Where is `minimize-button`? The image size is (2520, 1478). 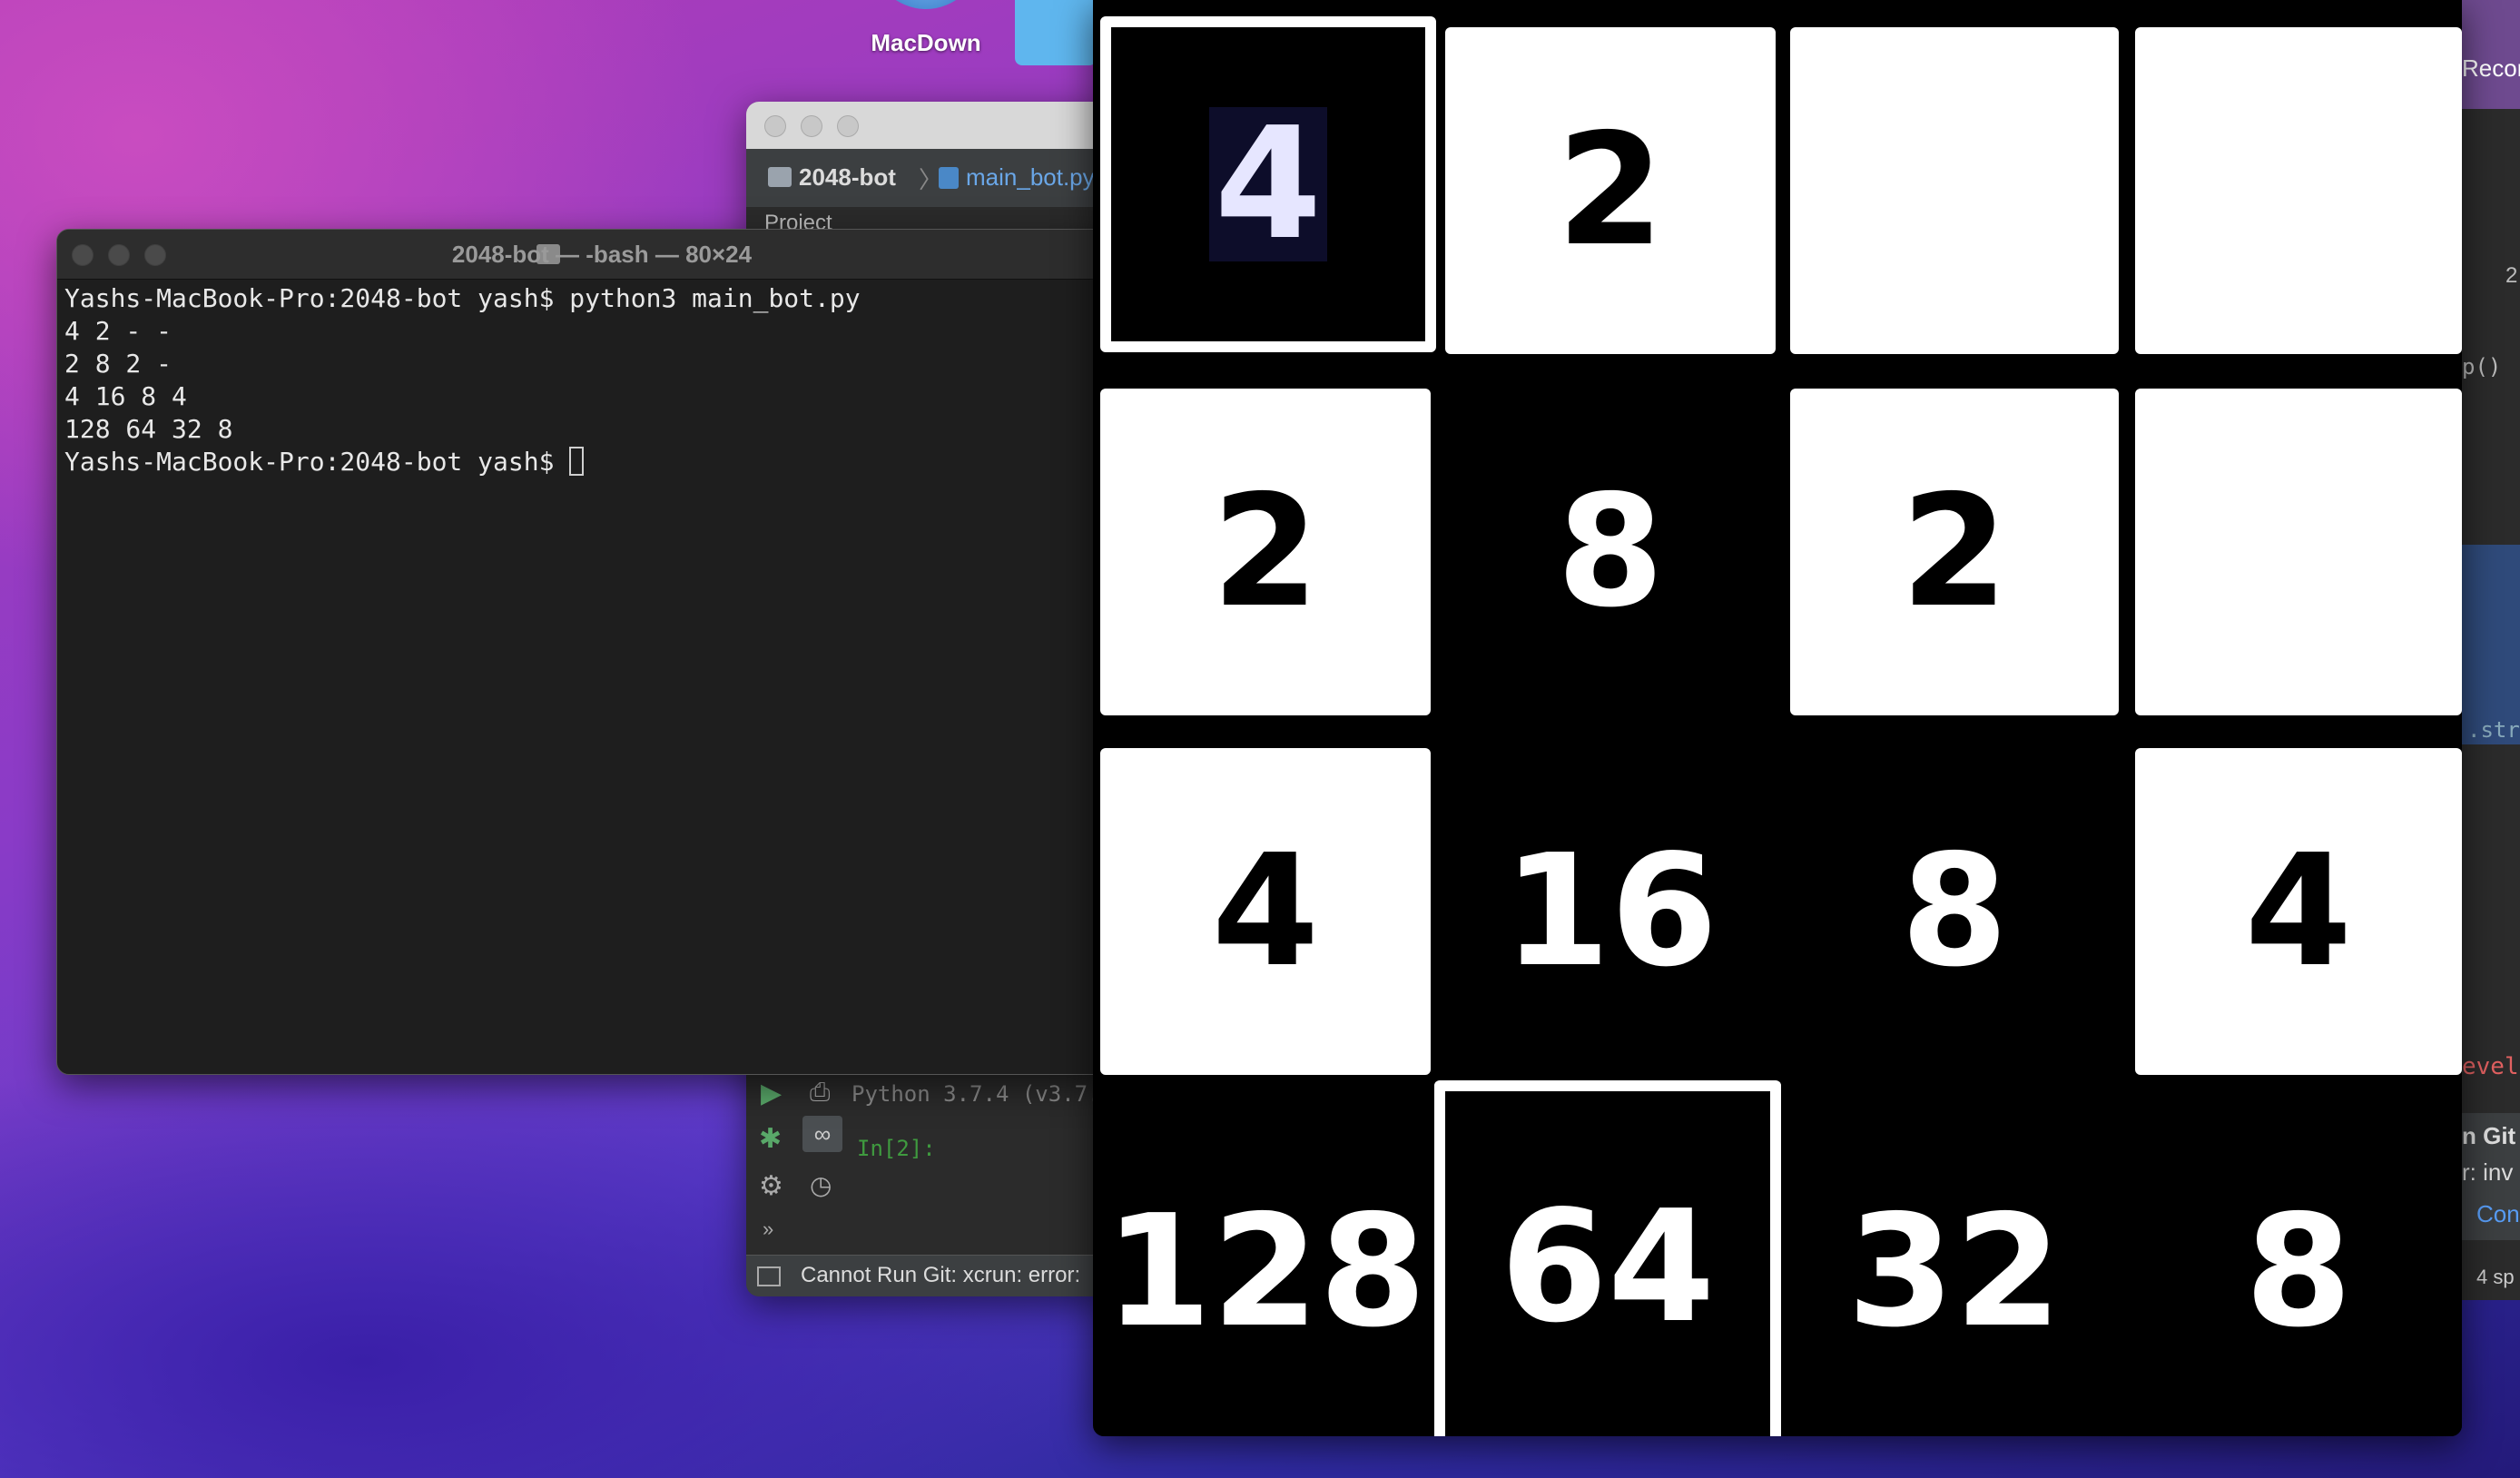 minimize-button is located at coordinates (812, 126).